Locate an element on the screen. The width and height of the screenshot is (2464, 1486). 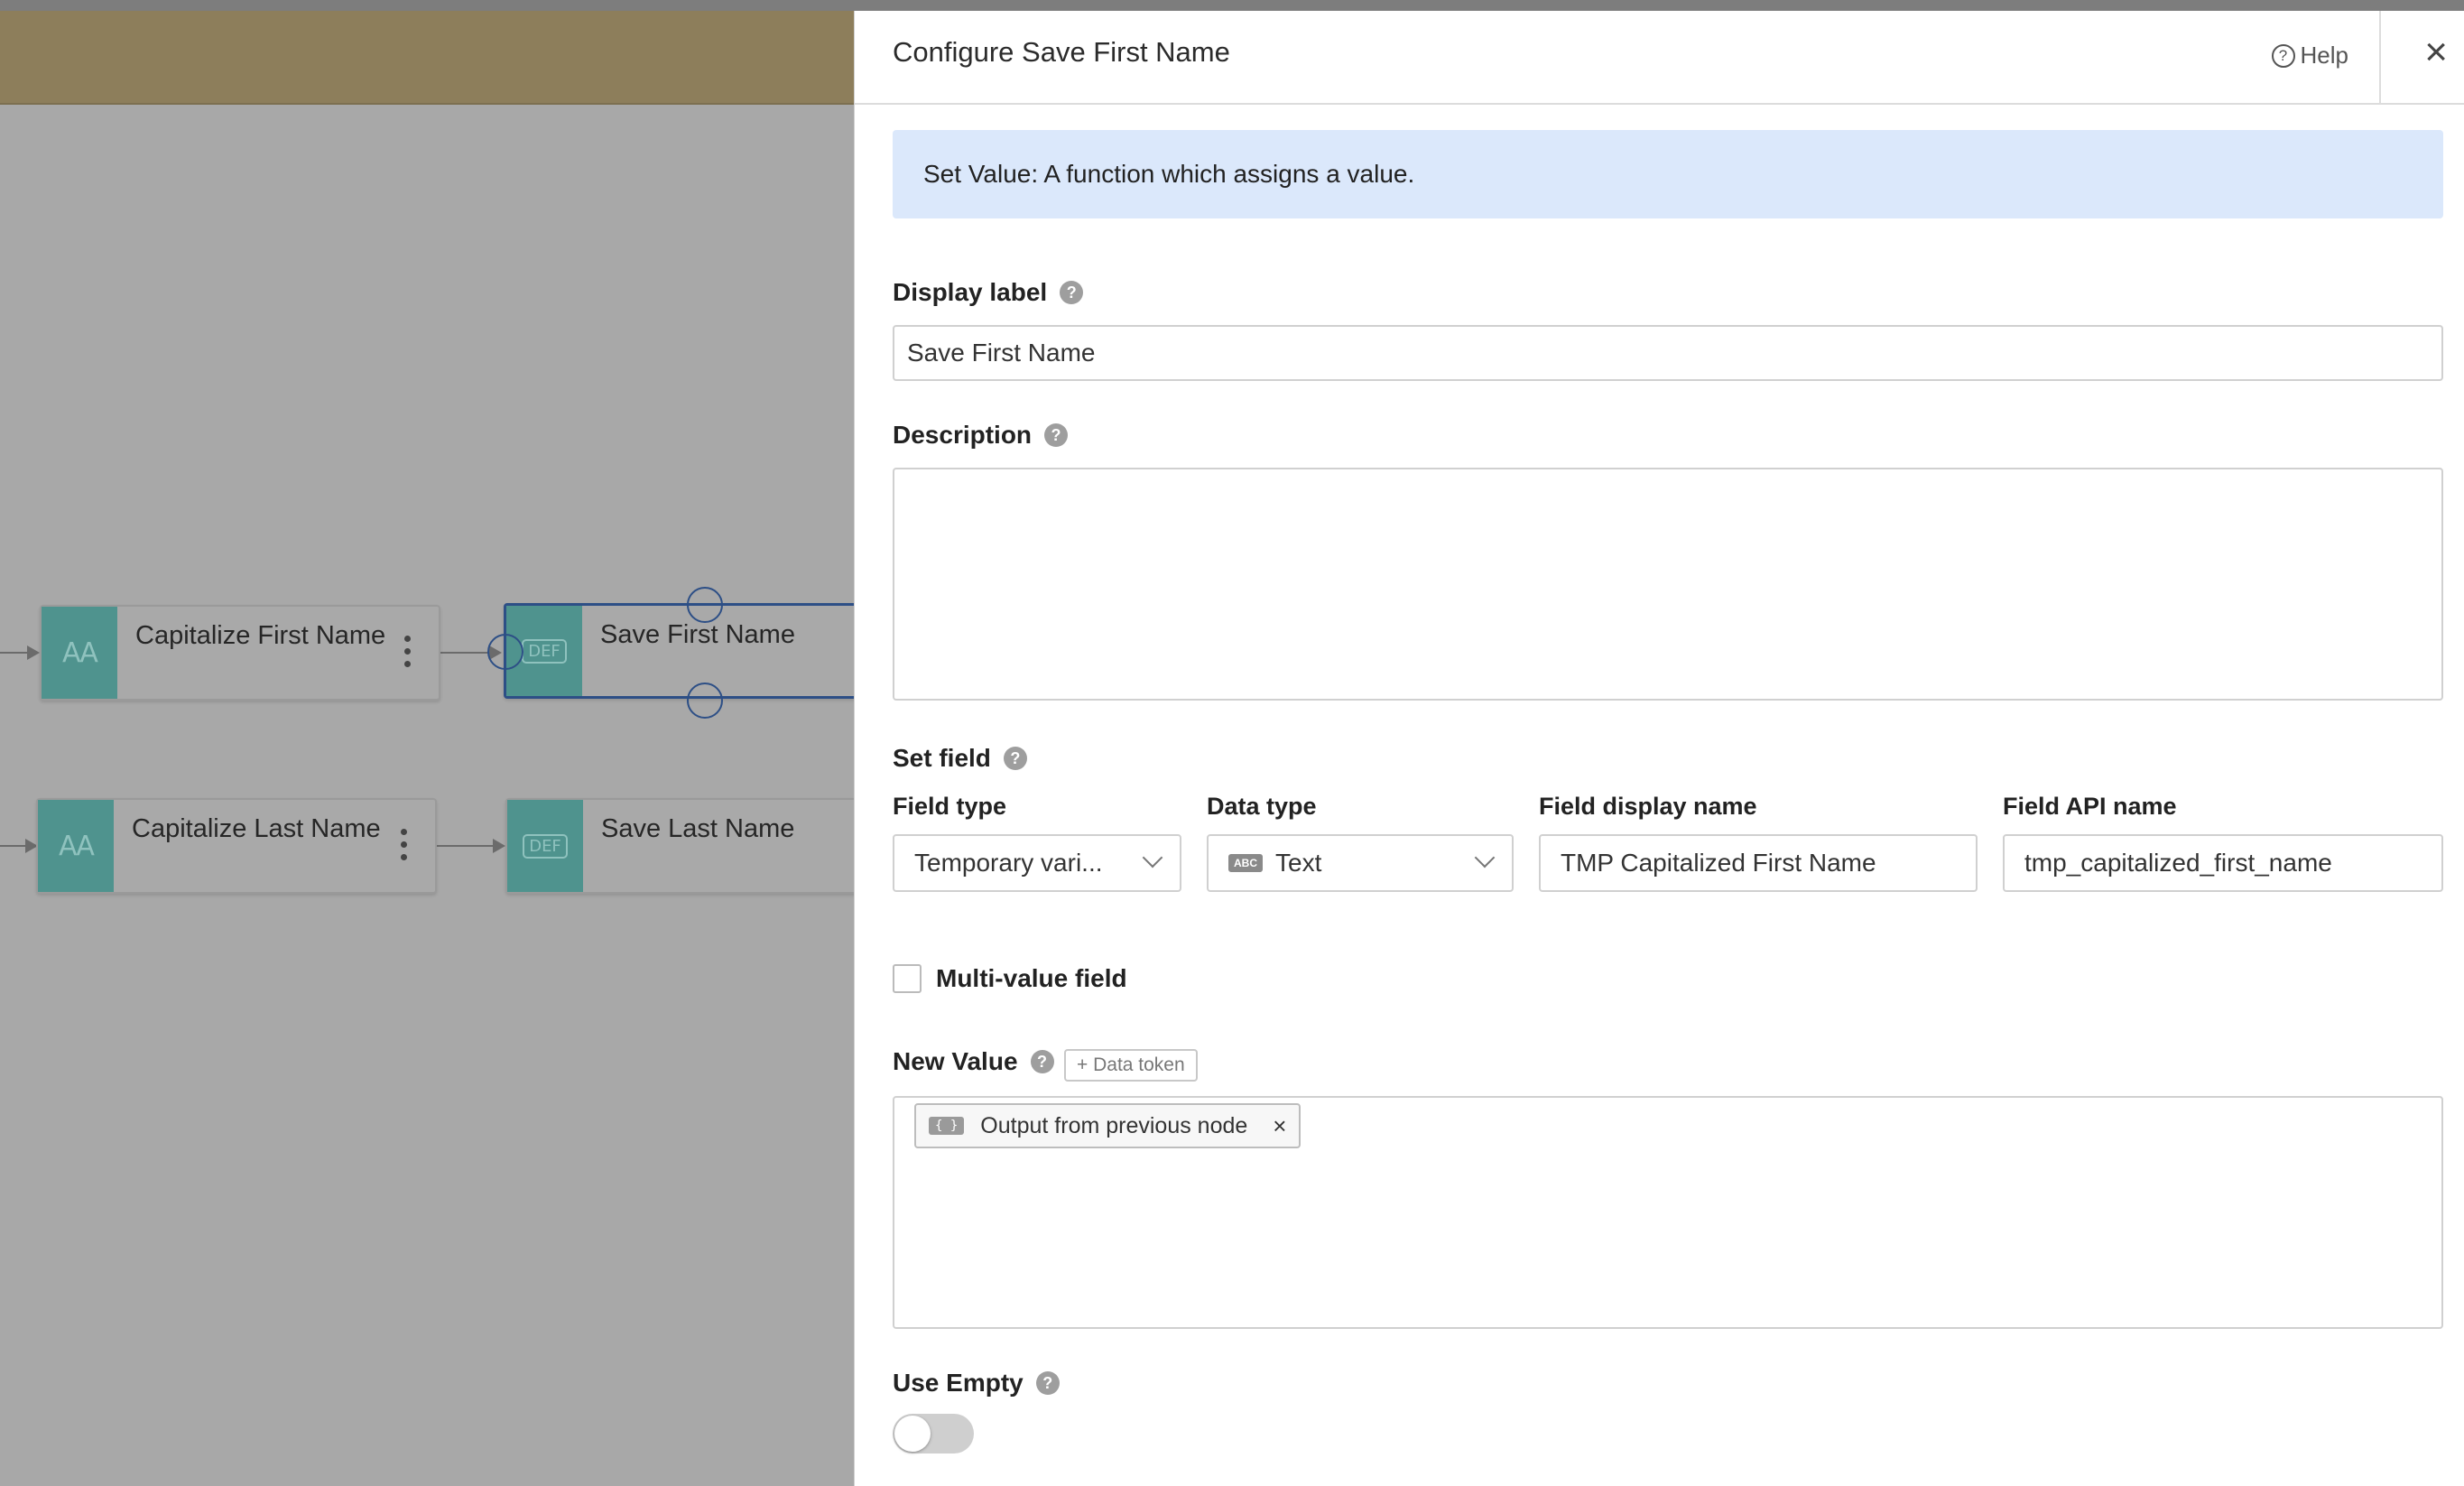
description-textarea is located at coordinates (1668, 584).